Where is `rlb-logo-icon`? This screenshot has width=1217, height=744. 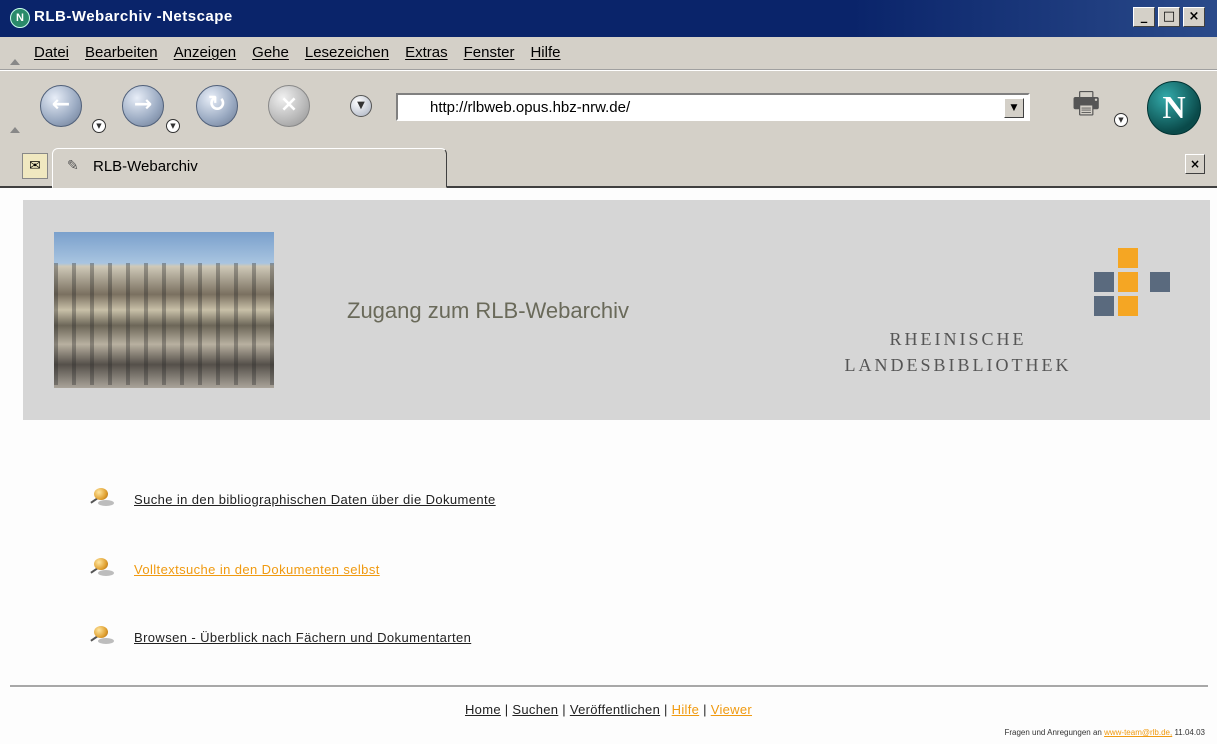 rlb-logo-icon is located at coordinates (1128, 284).